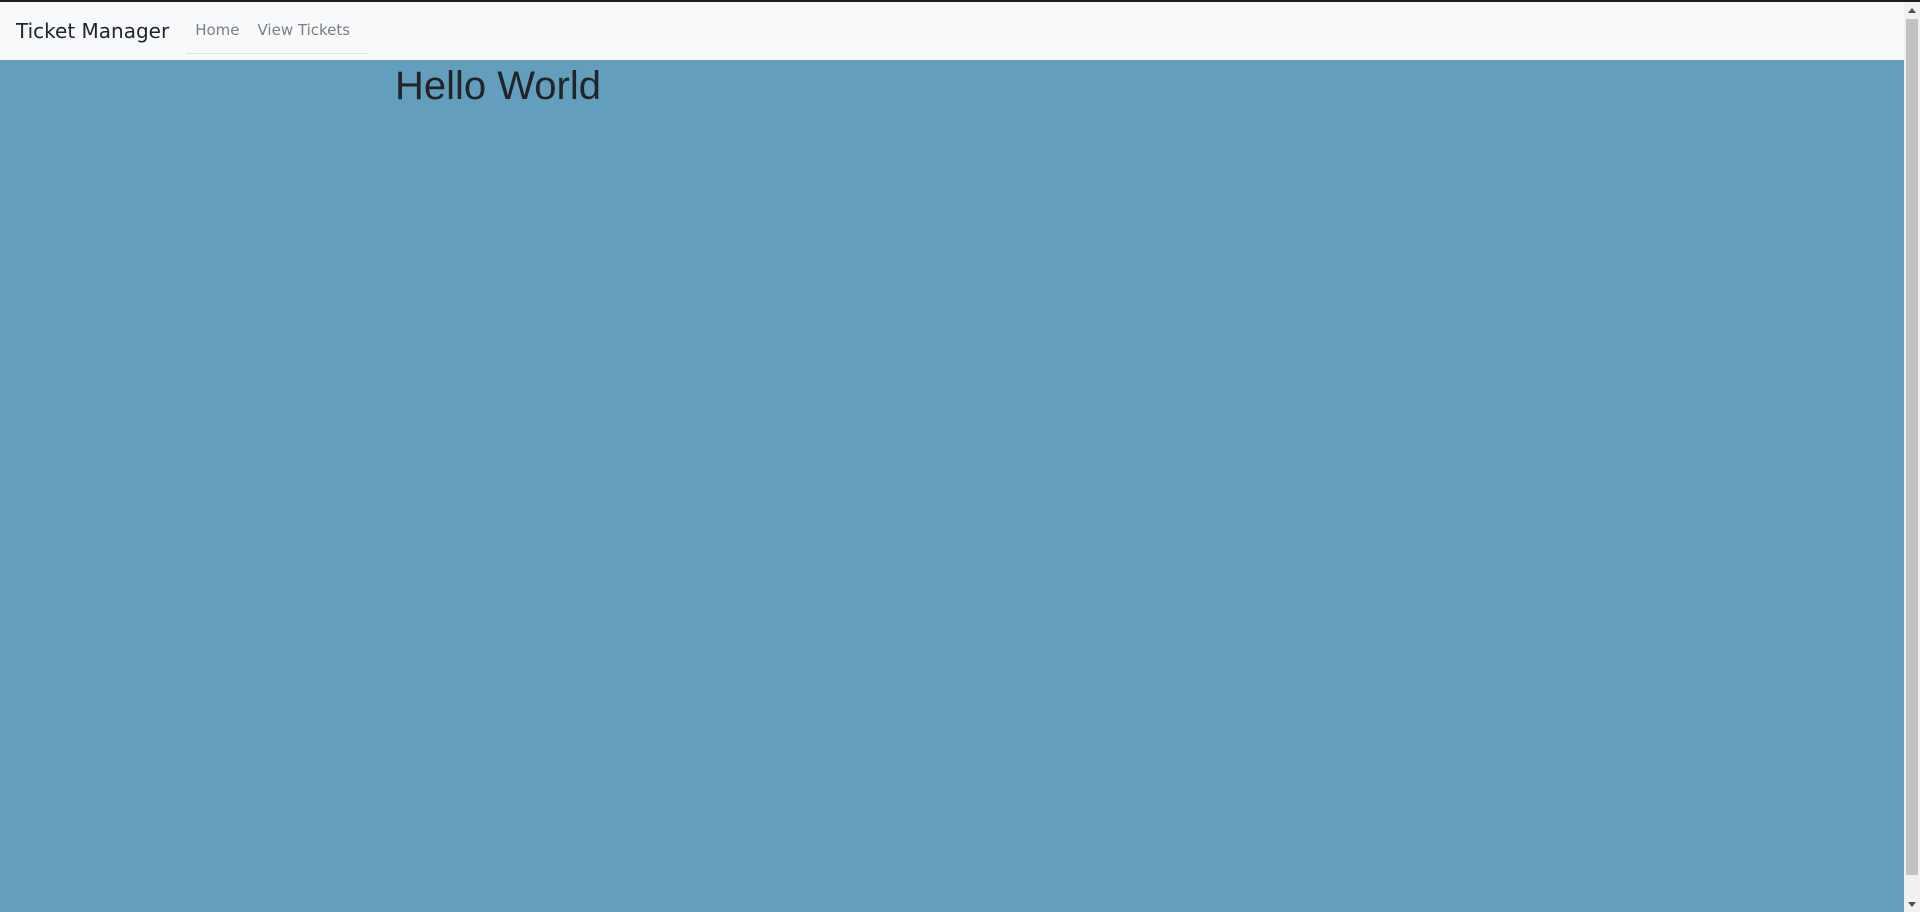 The height and width of the screenshot is (912, 1920). I want to click on navbar-brand: Ticket Manager, so click(92, 31).